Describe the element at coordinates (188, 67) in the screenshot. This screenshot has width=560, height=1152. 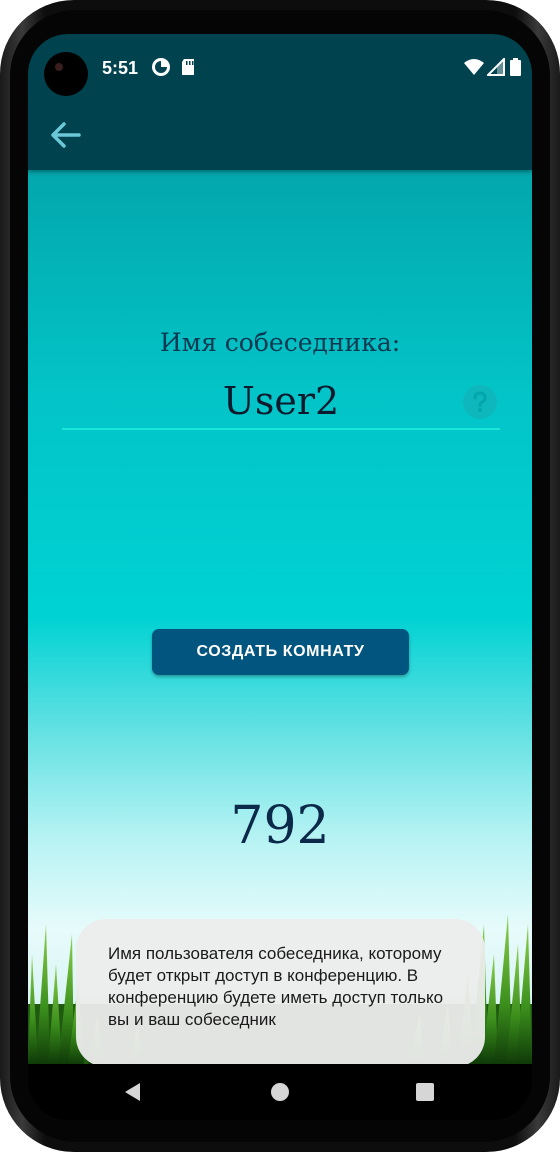
I see `sd-card-icon` at that location.